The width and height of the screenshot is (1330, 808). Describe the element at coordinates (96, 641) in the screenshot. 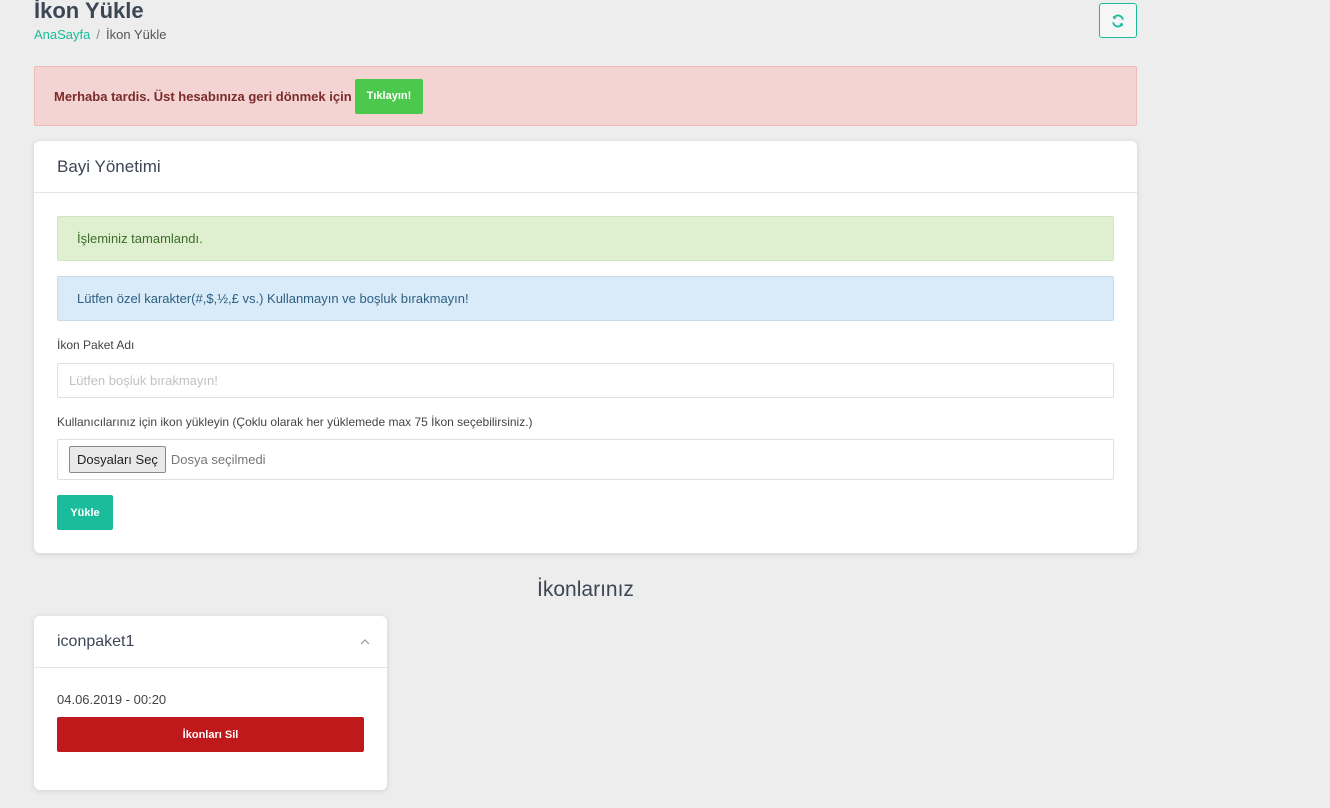

I see `icon-package-name: iconpaket1` at that location.